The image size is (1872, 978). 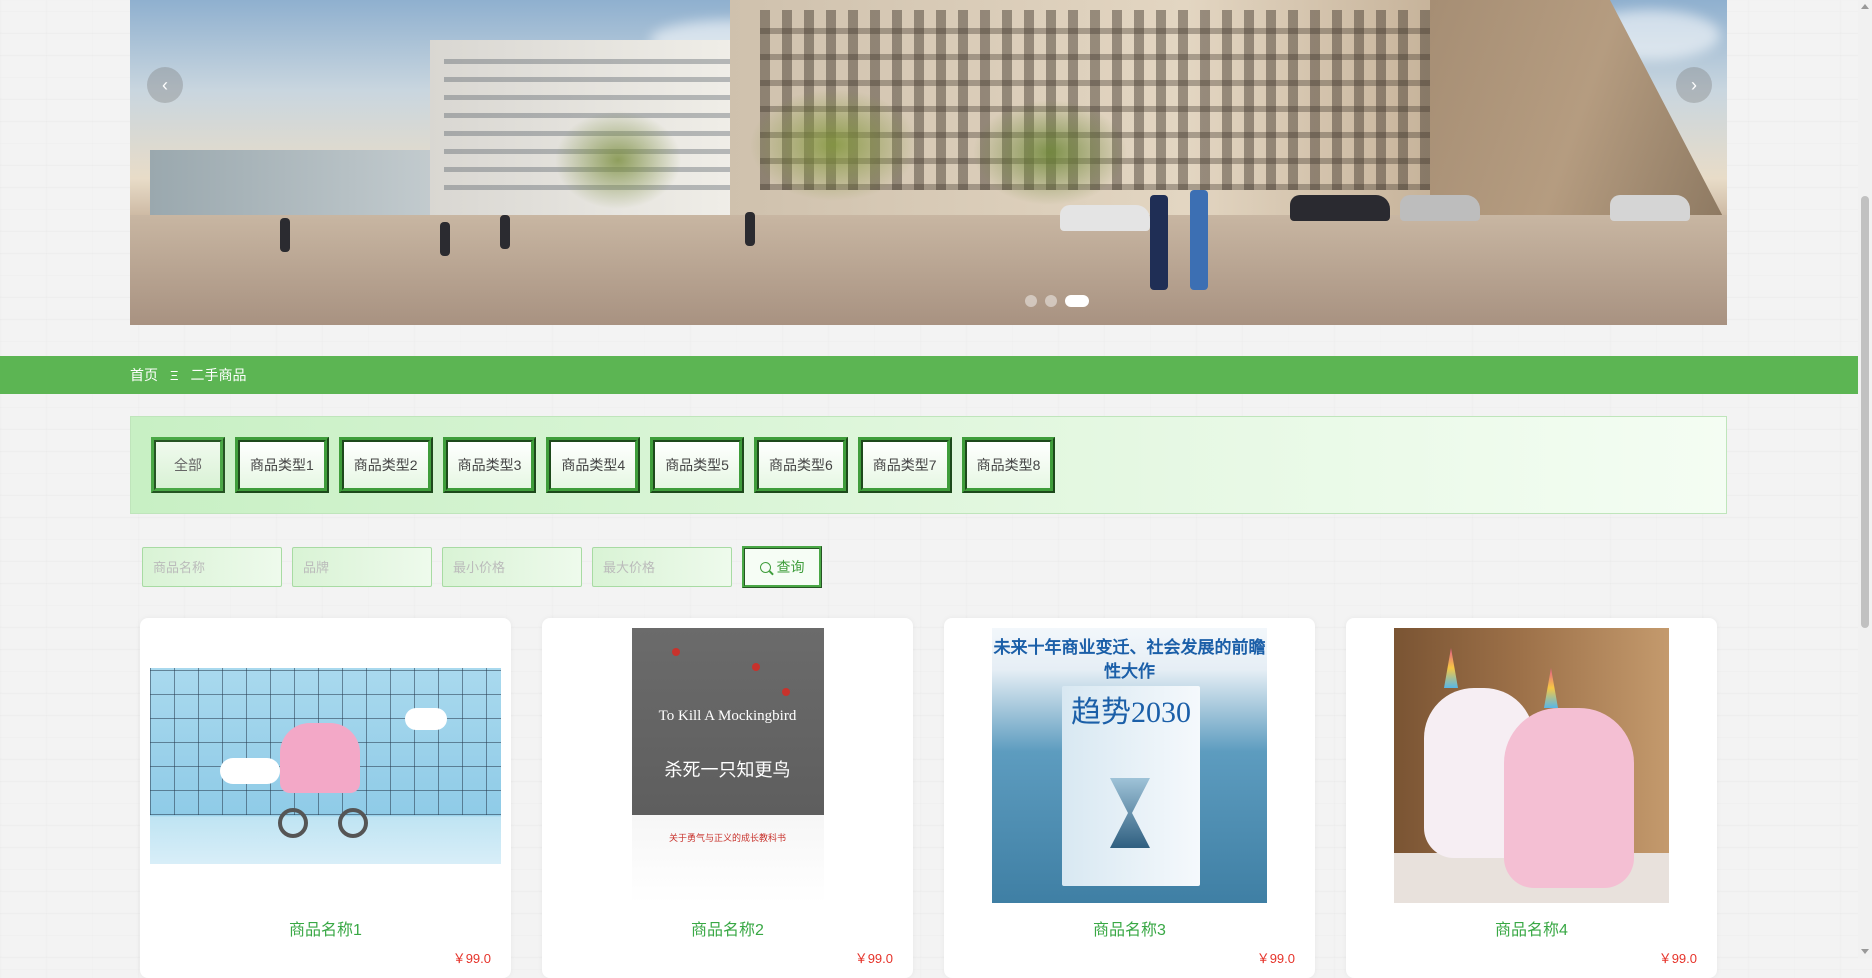 What do you see at coordinates (727, 928) in the screenshot?
I see `product-name: 商品名称2` at bounding box center [727, 928].